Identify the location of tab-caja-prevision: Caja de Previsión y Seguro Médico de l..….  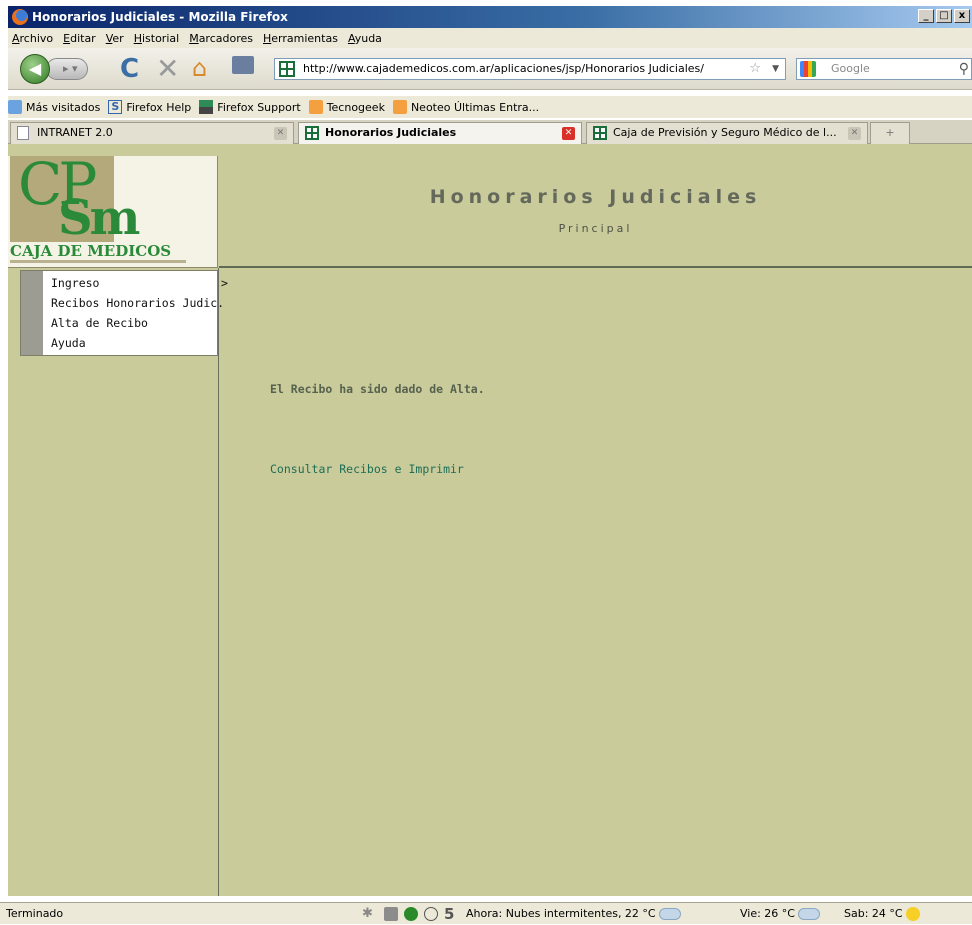
(727, 133).